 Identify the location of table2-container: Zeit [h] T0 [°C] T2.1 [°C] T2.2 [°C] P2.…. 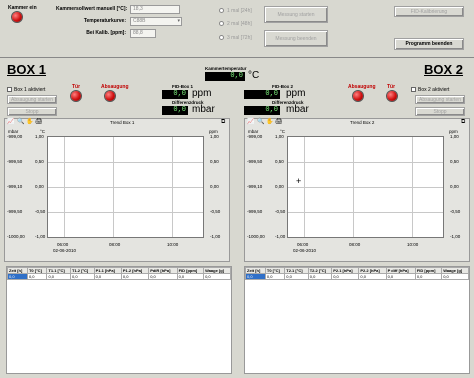
(357, 320).